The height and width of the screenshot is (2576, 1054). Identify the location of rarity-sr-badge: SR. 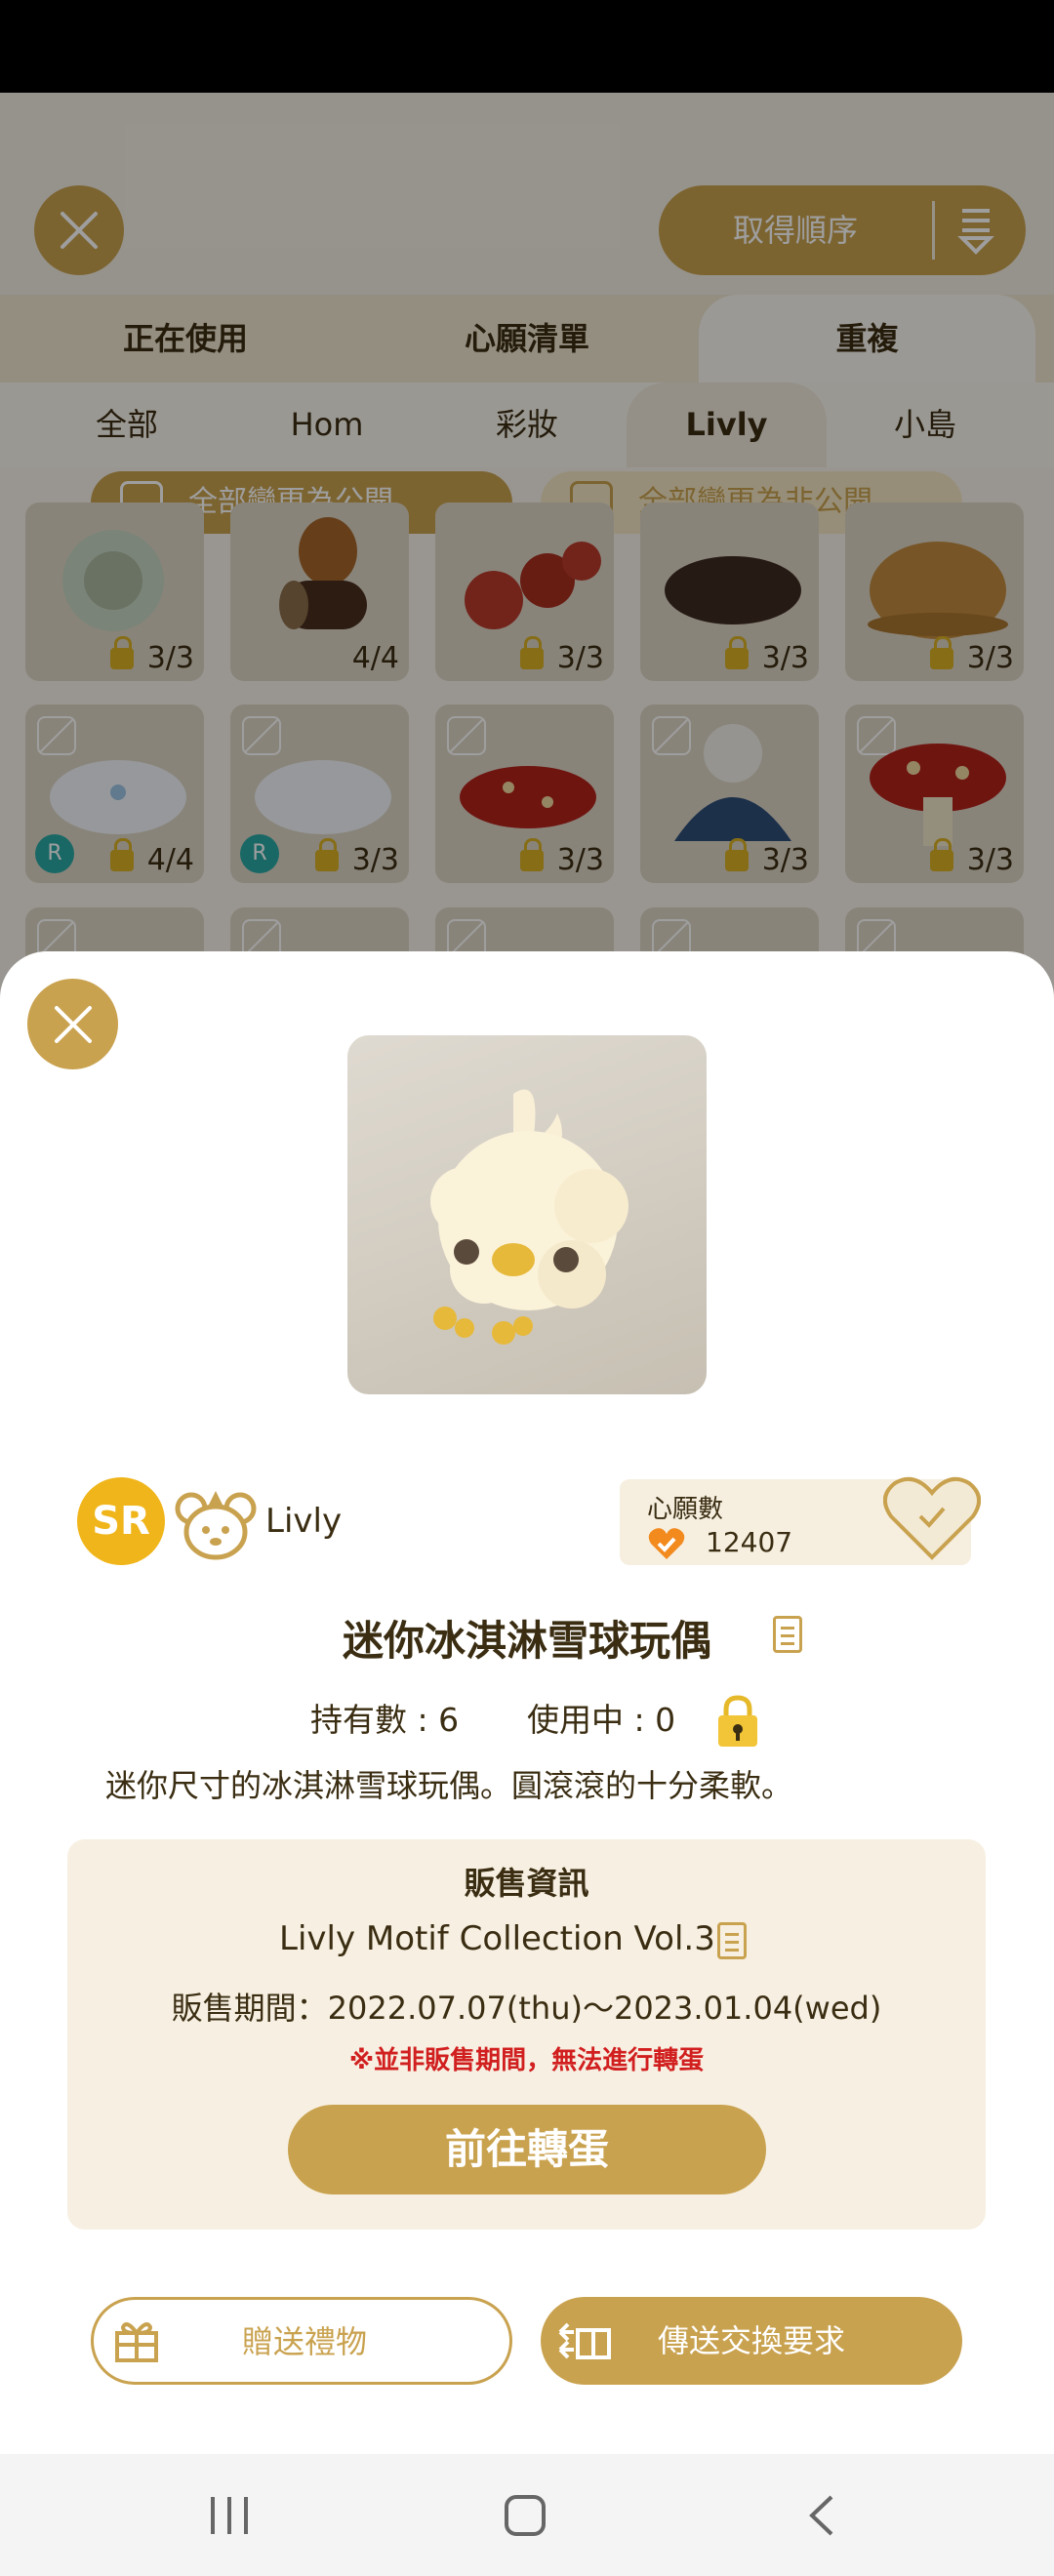
(121, 1521).